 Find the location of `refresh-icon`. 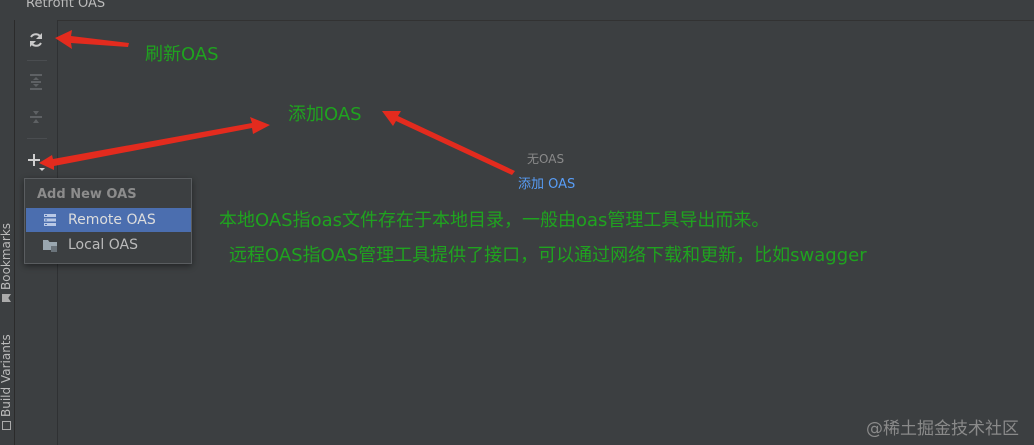

refresh-icon is located at coordinates (36, 40).